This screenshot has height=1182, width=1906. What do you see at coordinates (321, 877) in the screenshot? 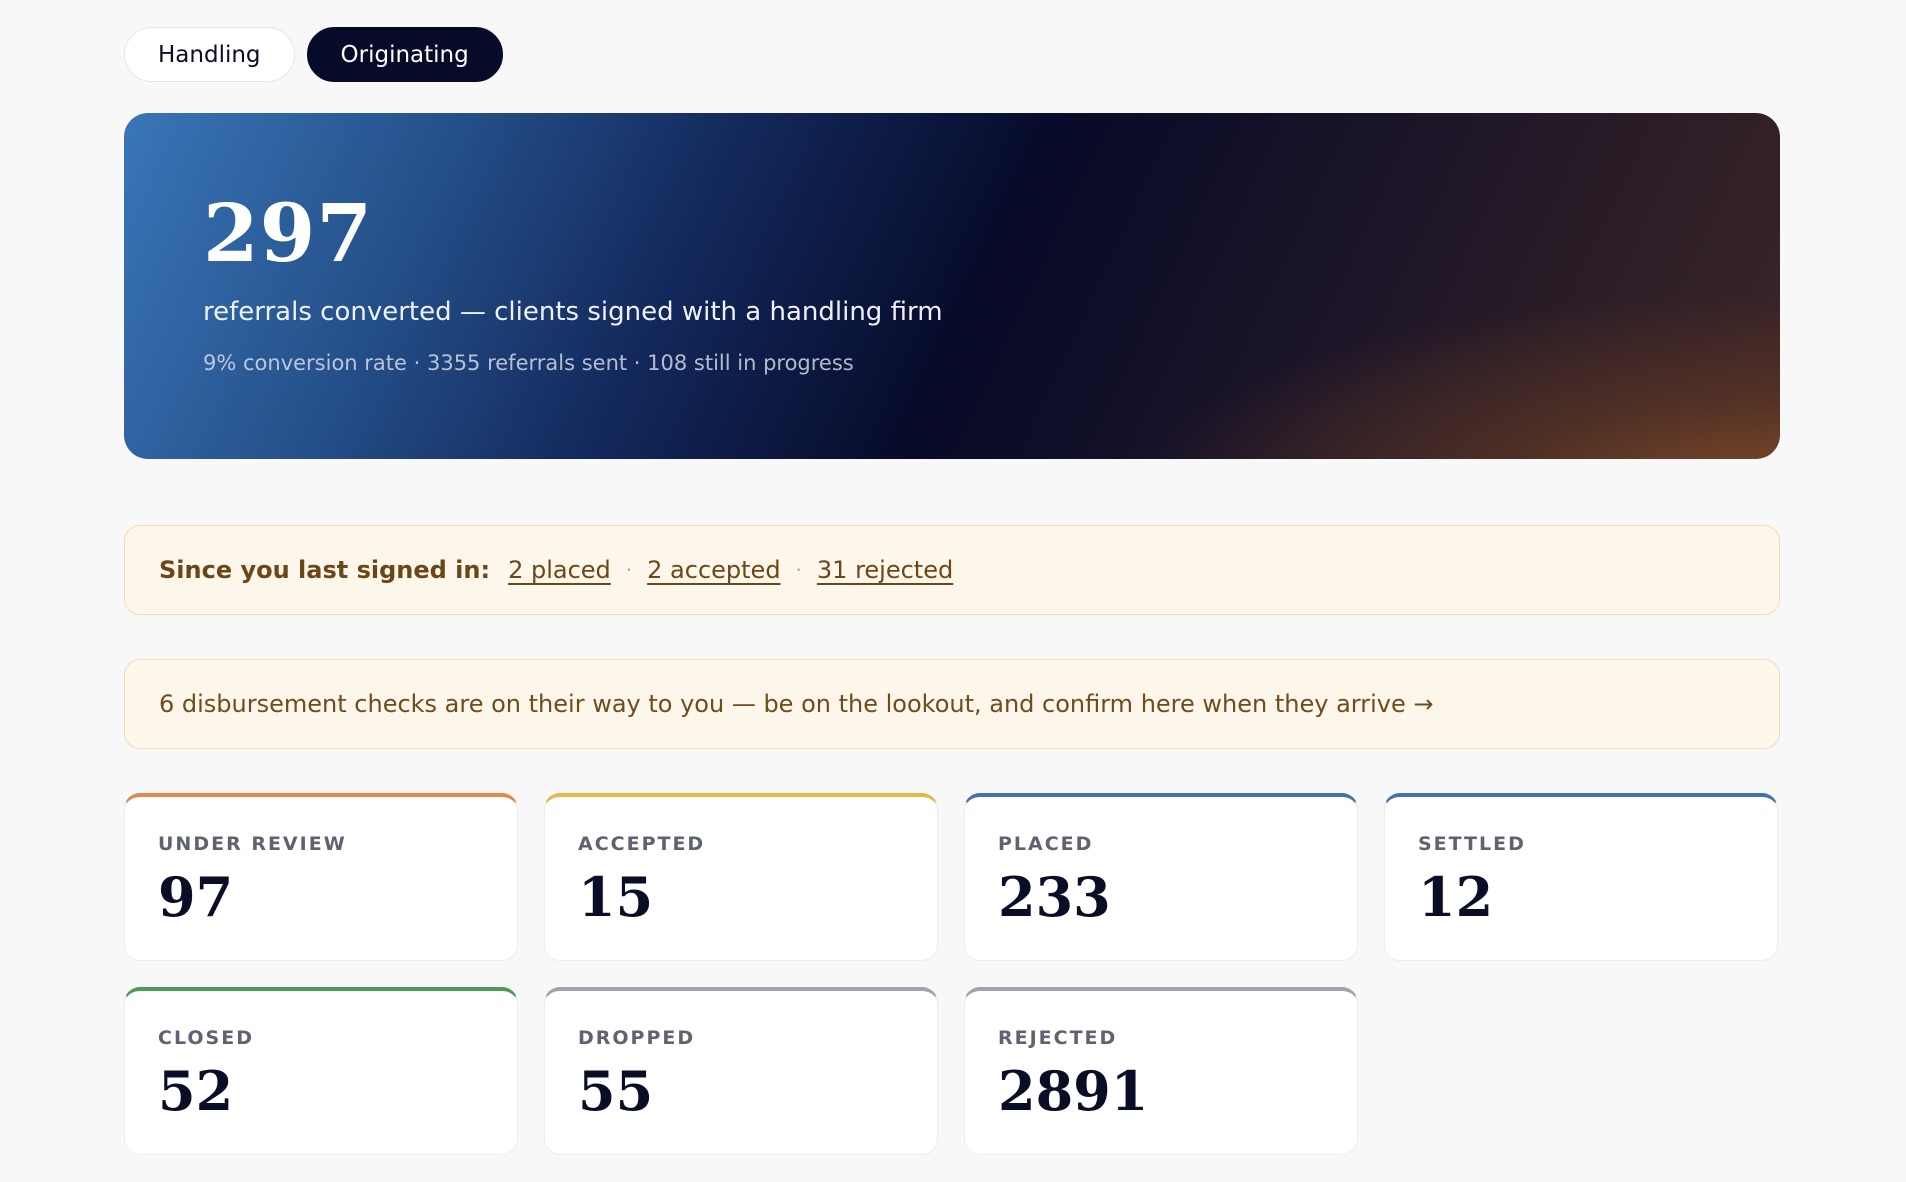
I see `card-under-review: UNDER REVIEW 97` at bounding box center [321, 877].